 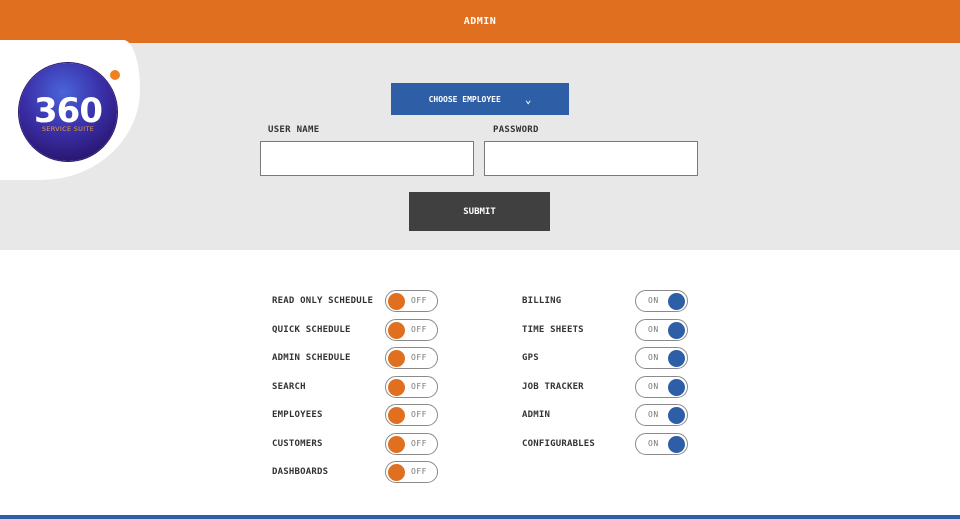 What do you see at coordinates (115, 75) in the screenshot?
I see `logo-dot` at bounding box center [115, 75].